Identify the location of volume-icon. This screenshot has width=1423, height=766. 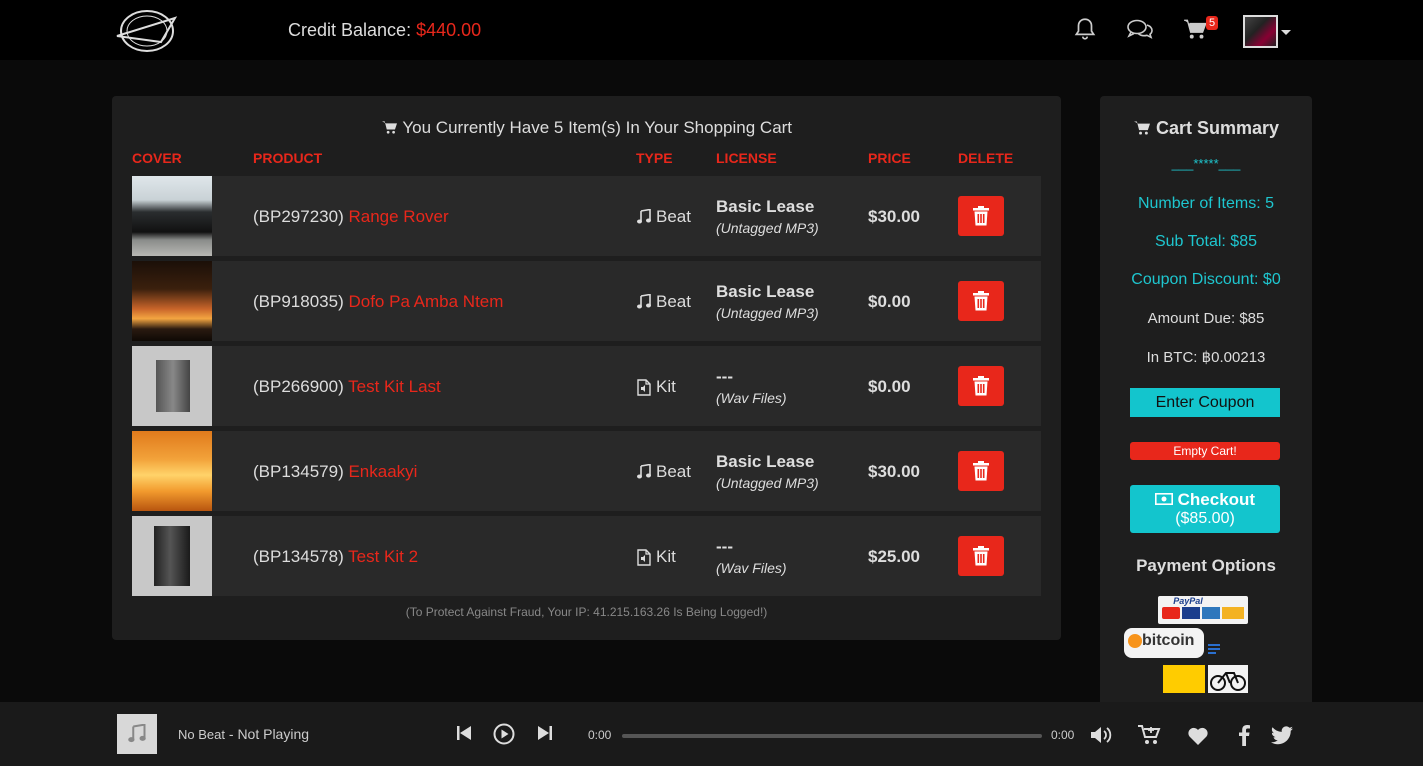
(1101, 737).